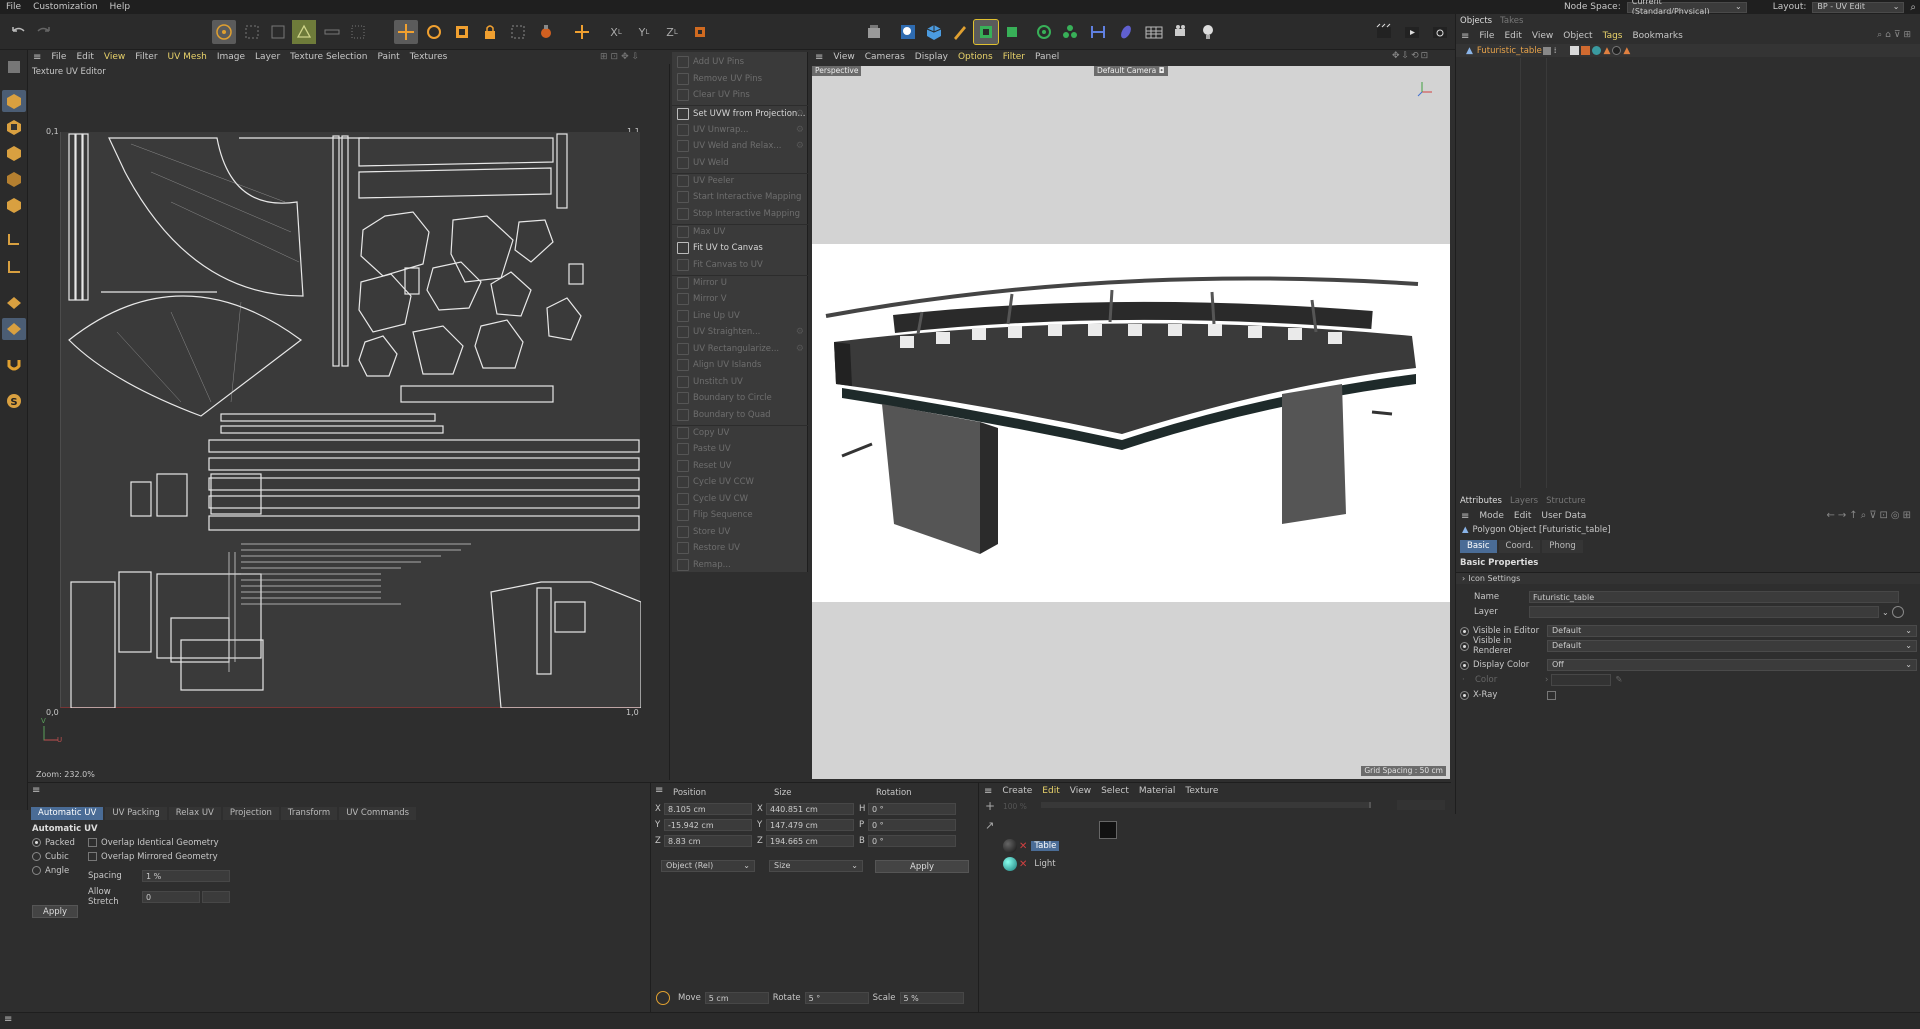 The height and width of the screenshot is (1029, 1920). I want to click on obj-menu-view: View, so click(1542, 36).